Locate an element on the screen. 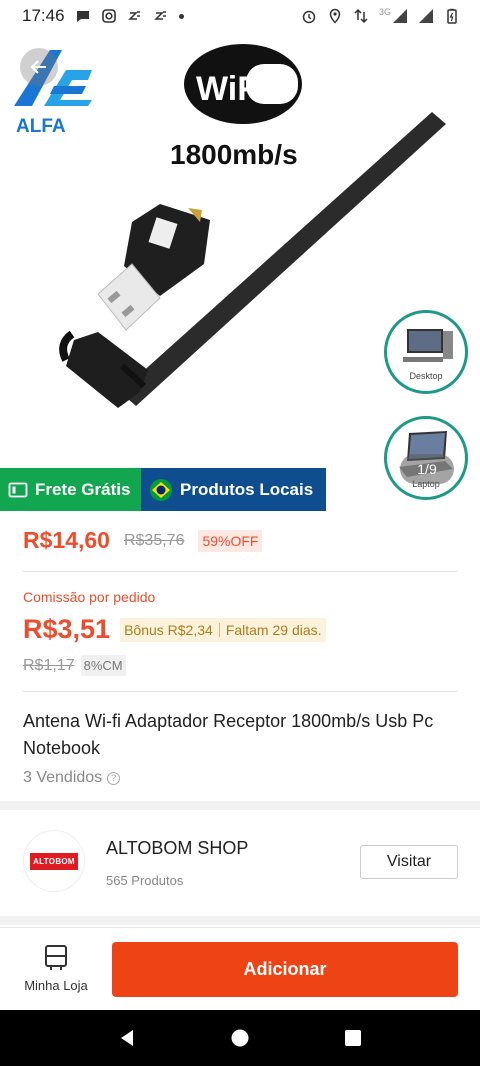  my-store-label: Minha Loja is located at coordinates (56, 985).